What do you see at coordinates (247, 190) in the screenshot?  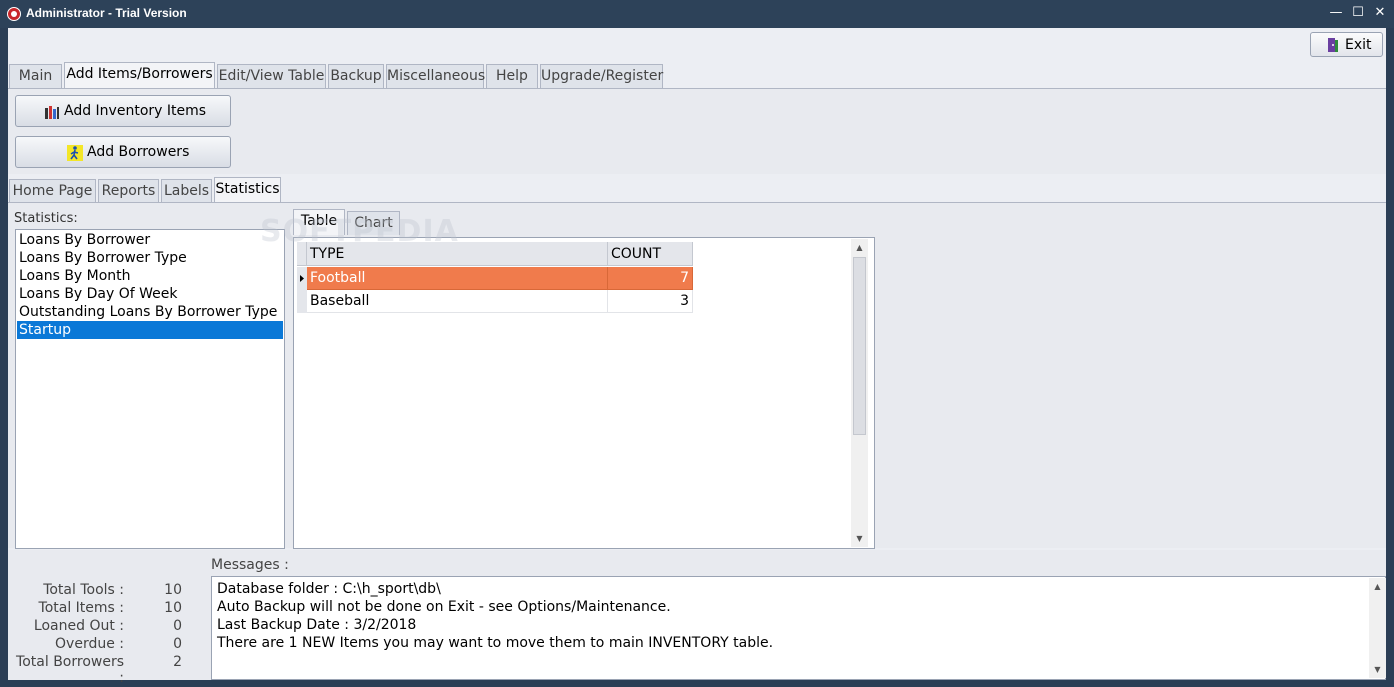 I see `tab-statistics: Statistics` at bounding box center [247, 190].